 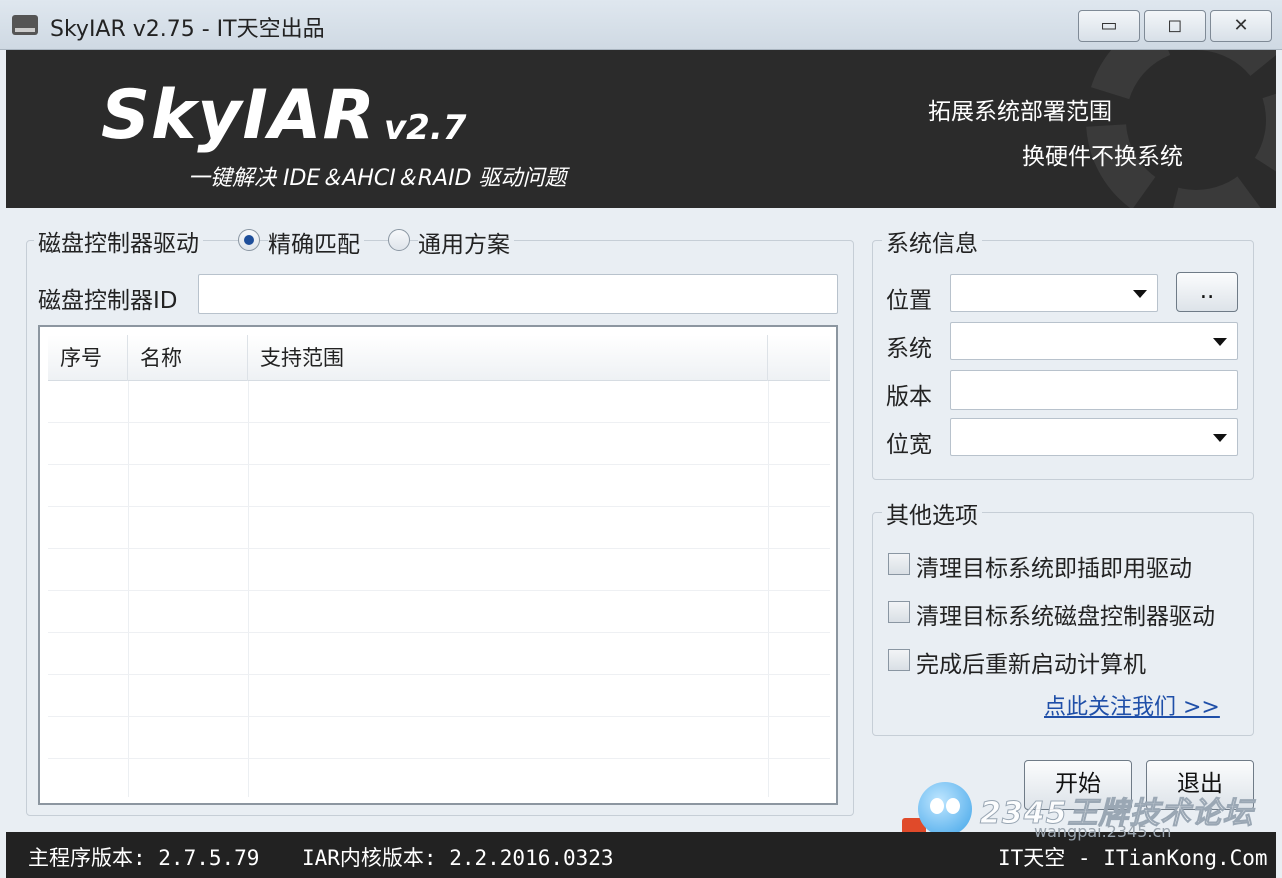 What do you see at coordinates (1133, 858) in the screenshot?
I see `site-label: IT天空 - ITianKong.Com` at bounding box center [1133, 858].